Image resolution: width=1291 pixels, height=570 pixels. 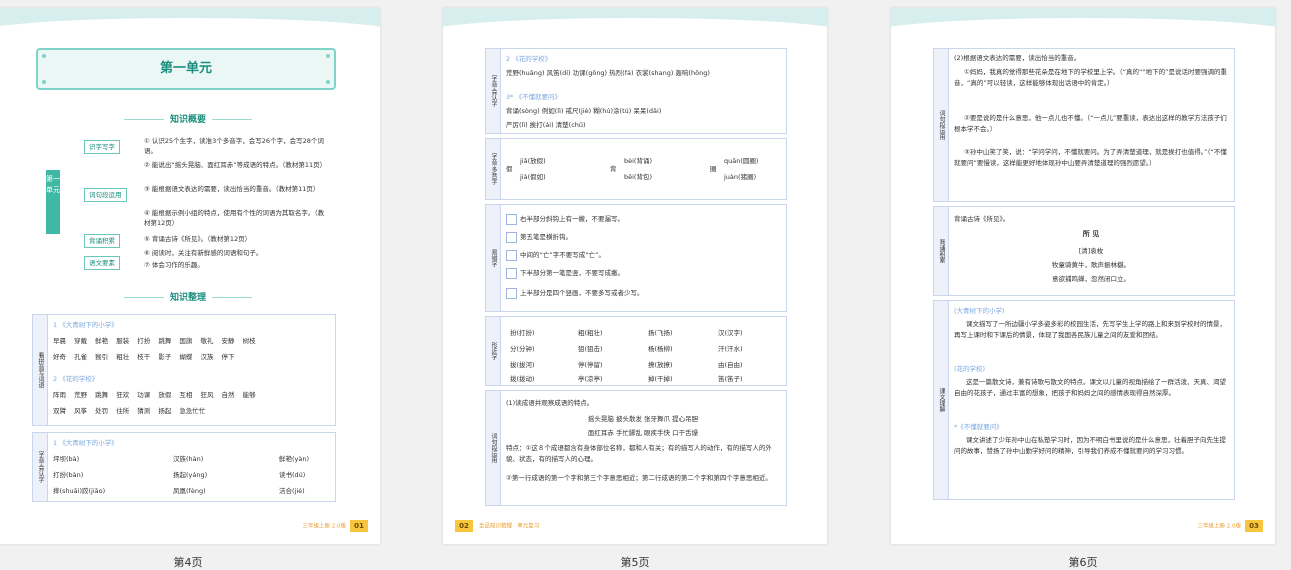 I want to click on page-footer: 三年级上册 2.0版 01, so click(x=335, y=526).